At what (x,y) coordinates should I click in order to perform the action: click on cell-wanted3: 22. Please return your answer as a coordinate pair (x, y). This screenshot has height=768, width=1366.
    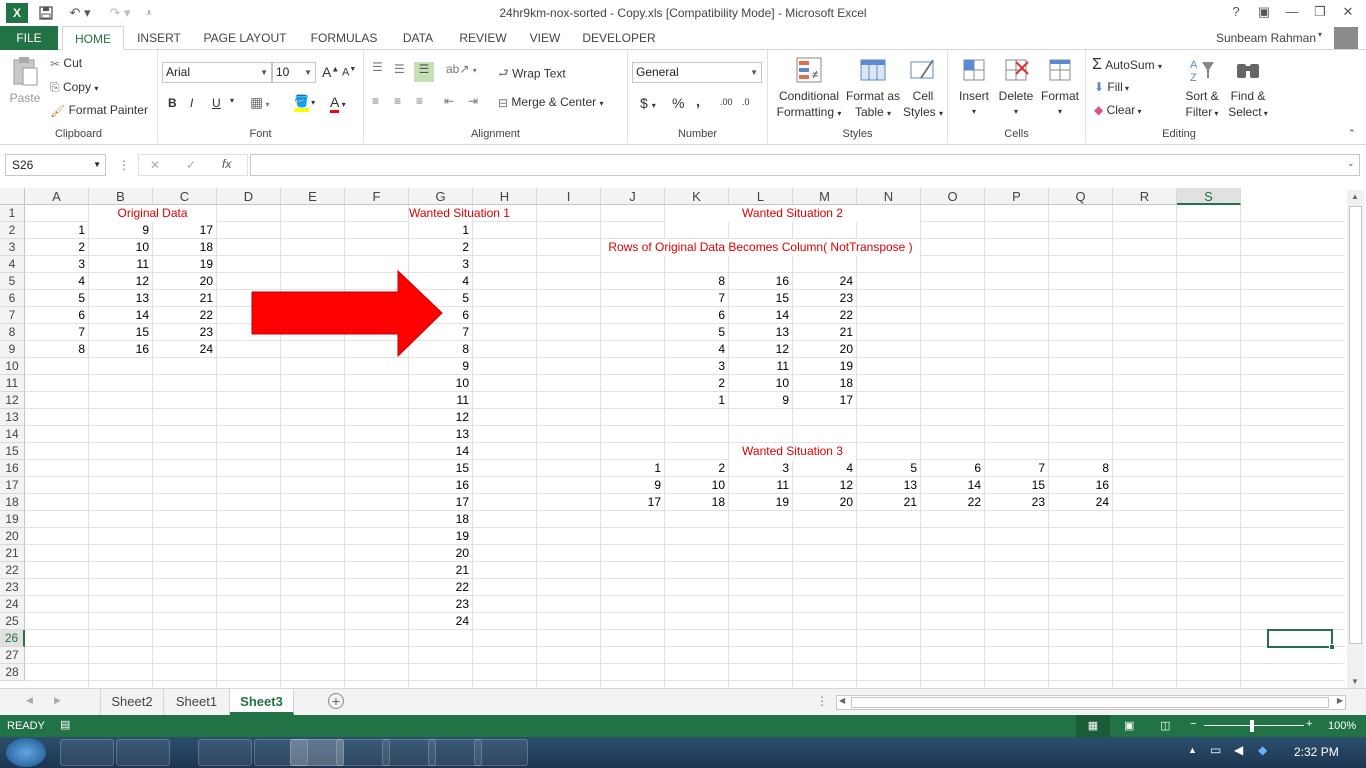
    Looking at the image, I should click on (952, 502).